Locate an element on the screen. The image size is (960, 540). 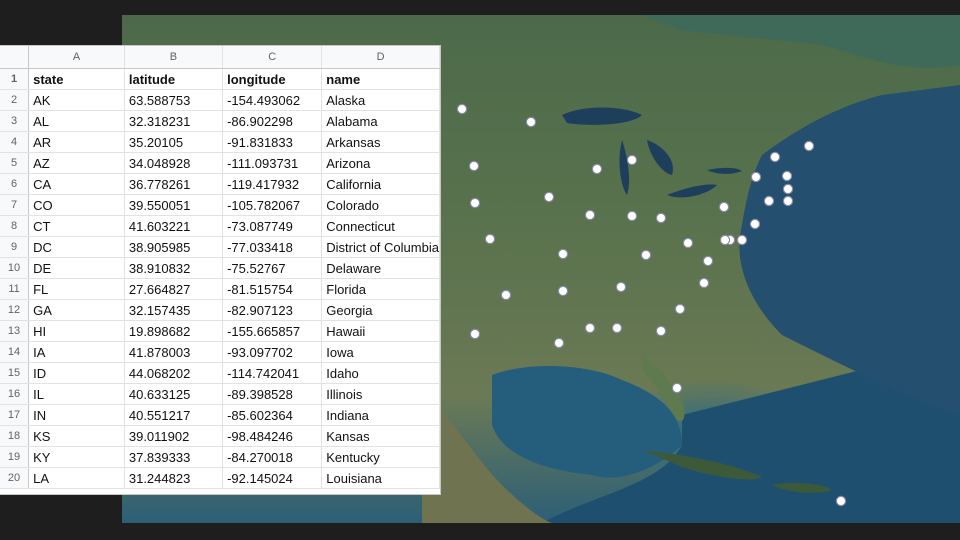
cell-latitude: 31.244823 is located at coordinates (174, 478).